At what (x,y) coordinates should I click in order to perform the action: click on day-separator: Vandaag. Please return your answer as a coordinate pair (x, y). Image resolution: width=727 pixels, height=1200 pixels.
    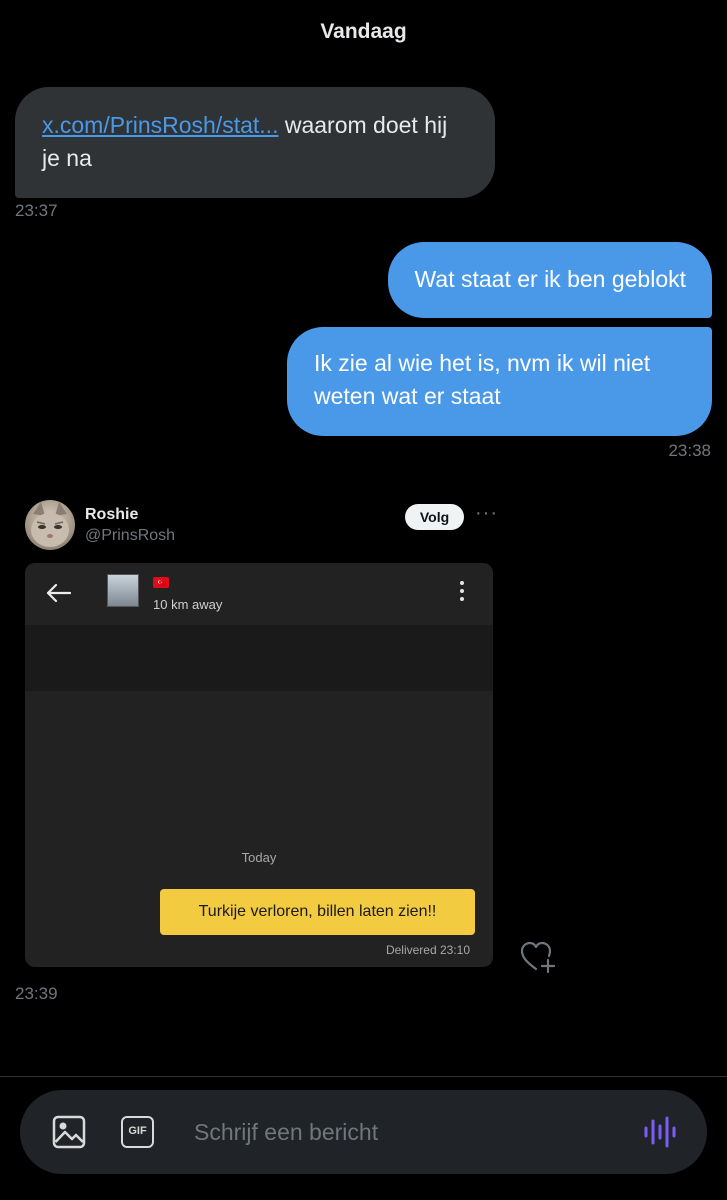
    Looking at the image, I should click on (363, 31).